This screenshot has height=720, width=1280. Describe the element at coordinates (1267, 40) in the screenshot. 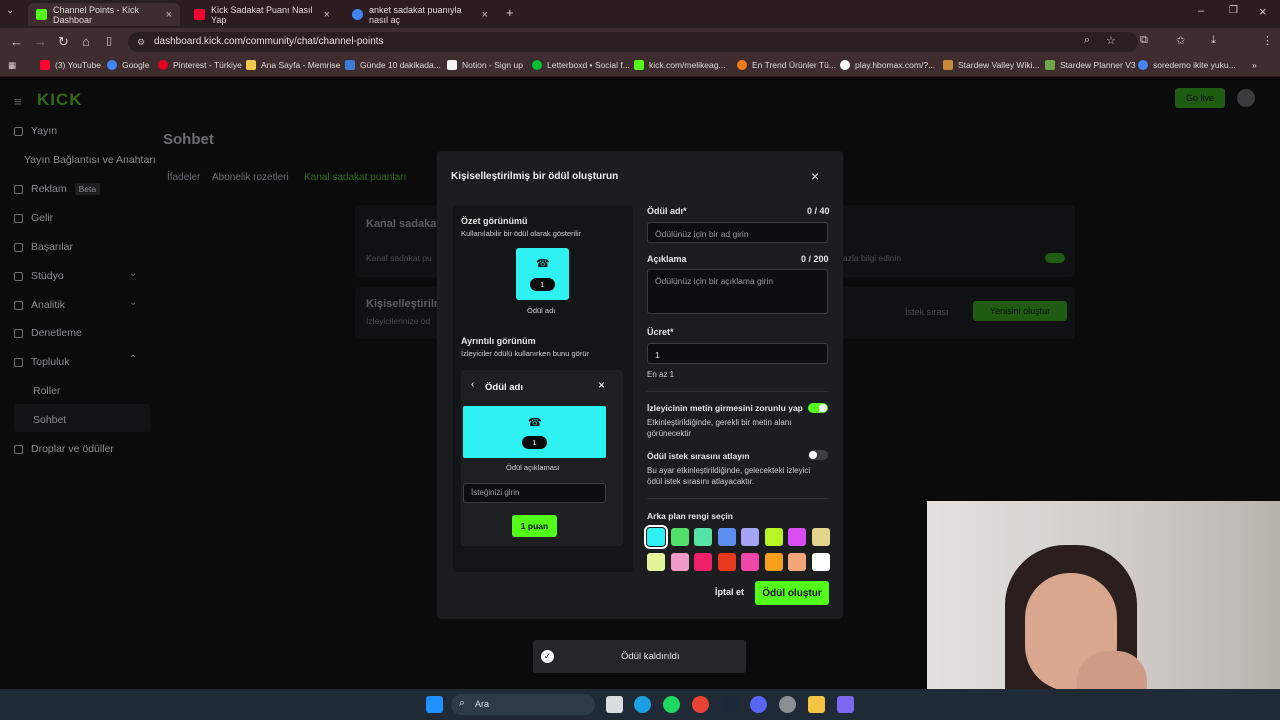

I see `menu-icon: ⋮` at that location.